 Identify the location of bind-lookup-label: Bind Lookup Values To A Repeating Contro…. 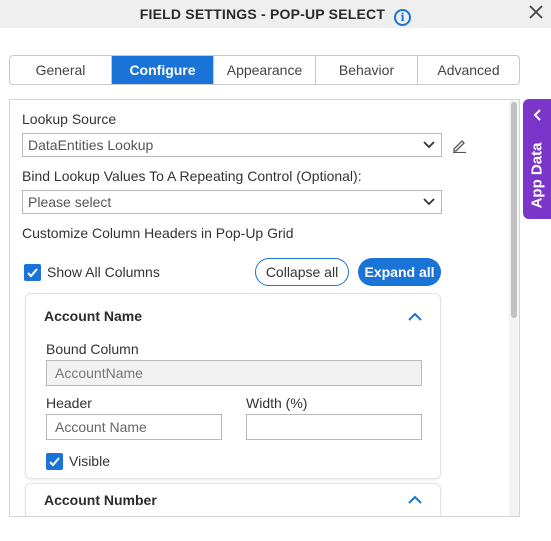
(192, 176).